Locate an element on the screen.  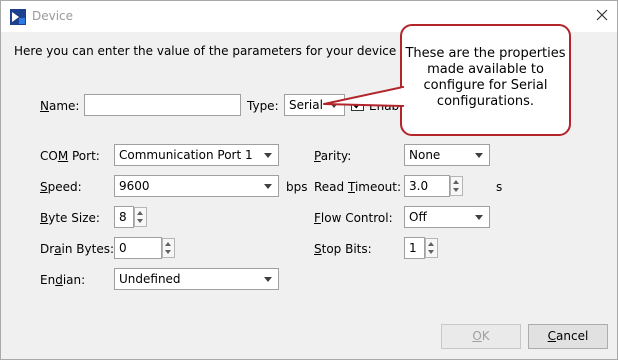
drain-bytes-spinner is located at coordinates (168, 248).